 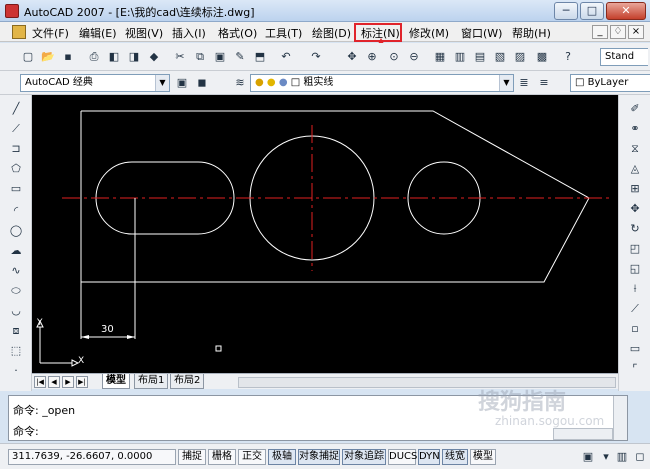 I want to click on polyline-icon: ⊐, so click(x=16, y=149).